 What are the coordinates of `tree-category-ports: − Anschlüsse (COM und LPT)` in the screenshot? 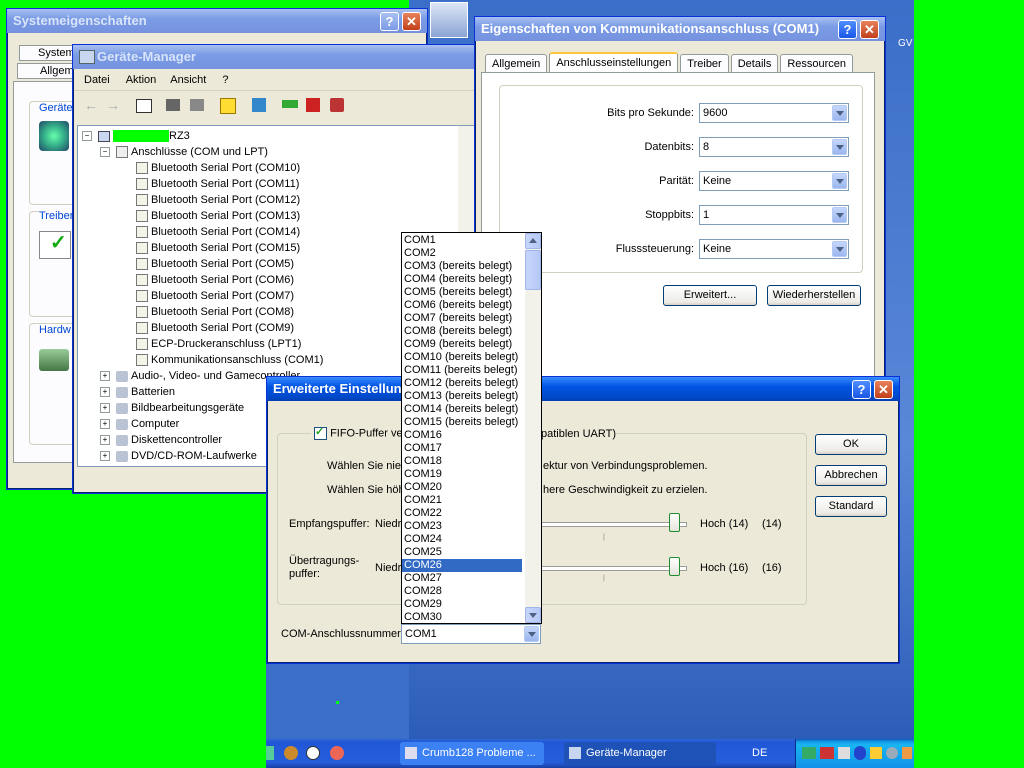 It's located at (184, 152).